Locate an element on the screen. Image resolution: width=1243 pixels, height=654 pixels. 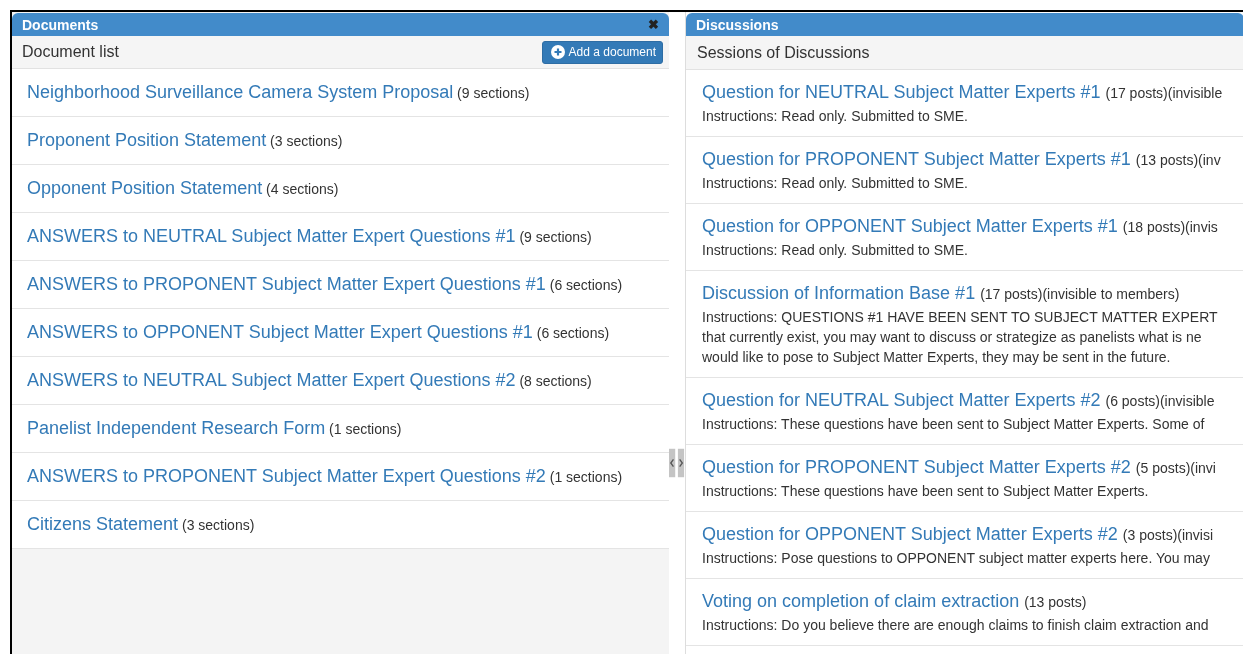
discussion-link: Voting on completion of claim extraction is located at coordinates (861, 601).